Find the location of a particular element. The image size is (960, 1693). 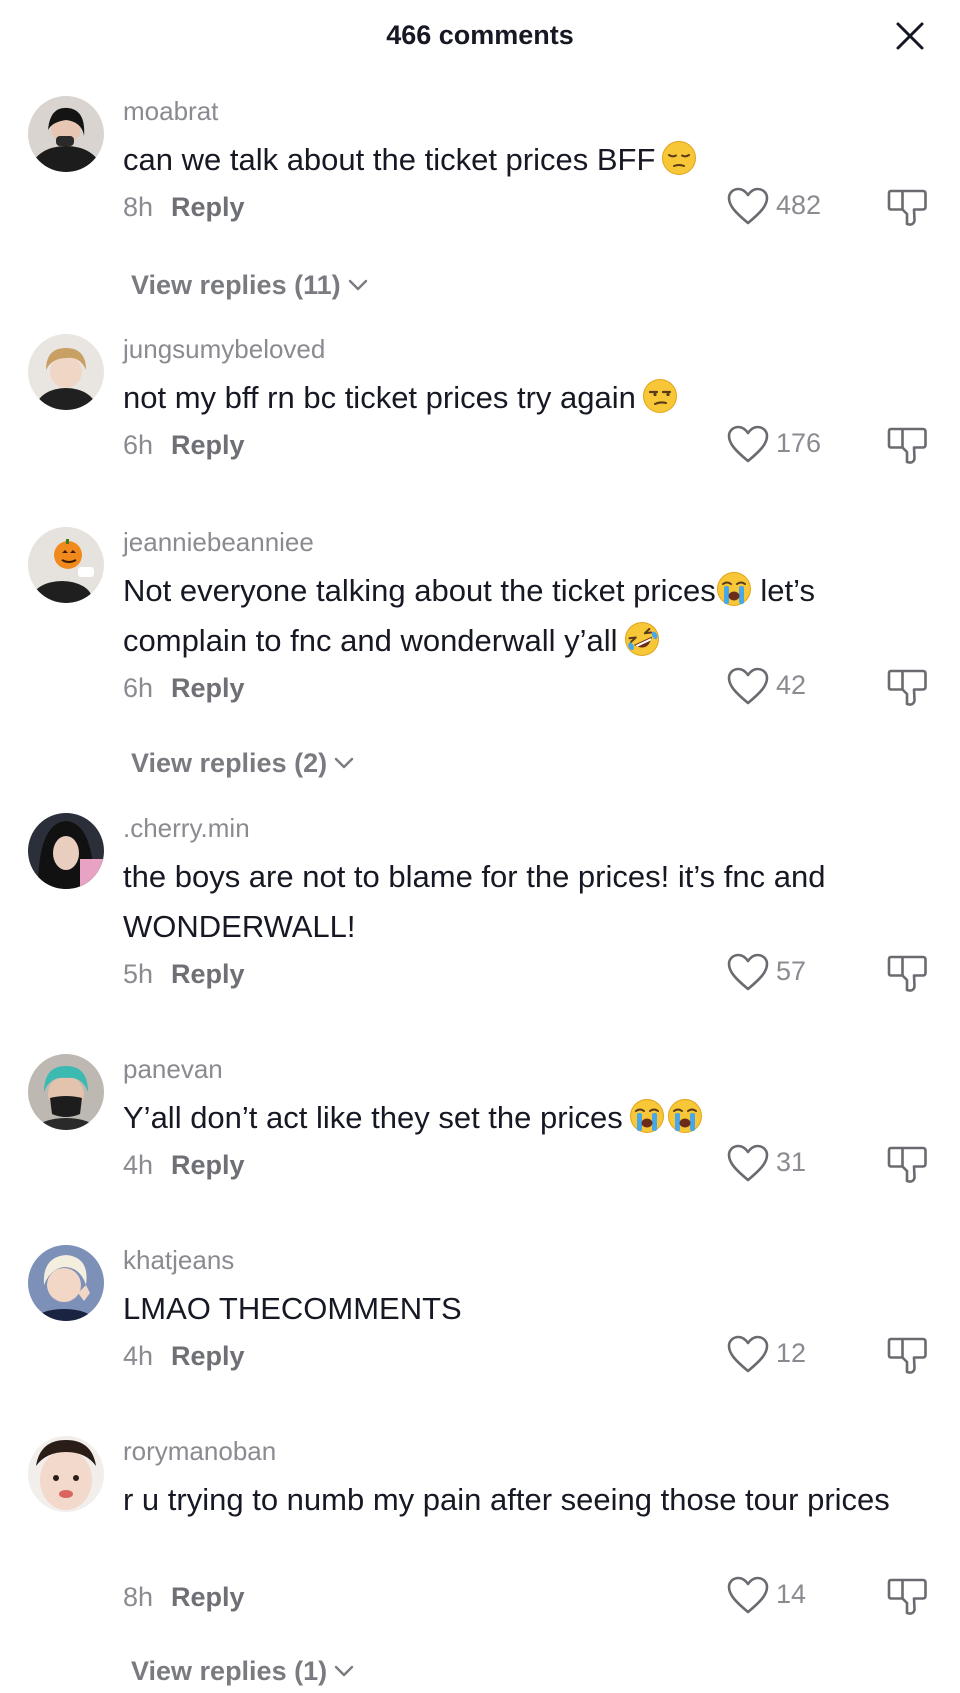

username: khatjeans is located at coordinates (178, 1260).